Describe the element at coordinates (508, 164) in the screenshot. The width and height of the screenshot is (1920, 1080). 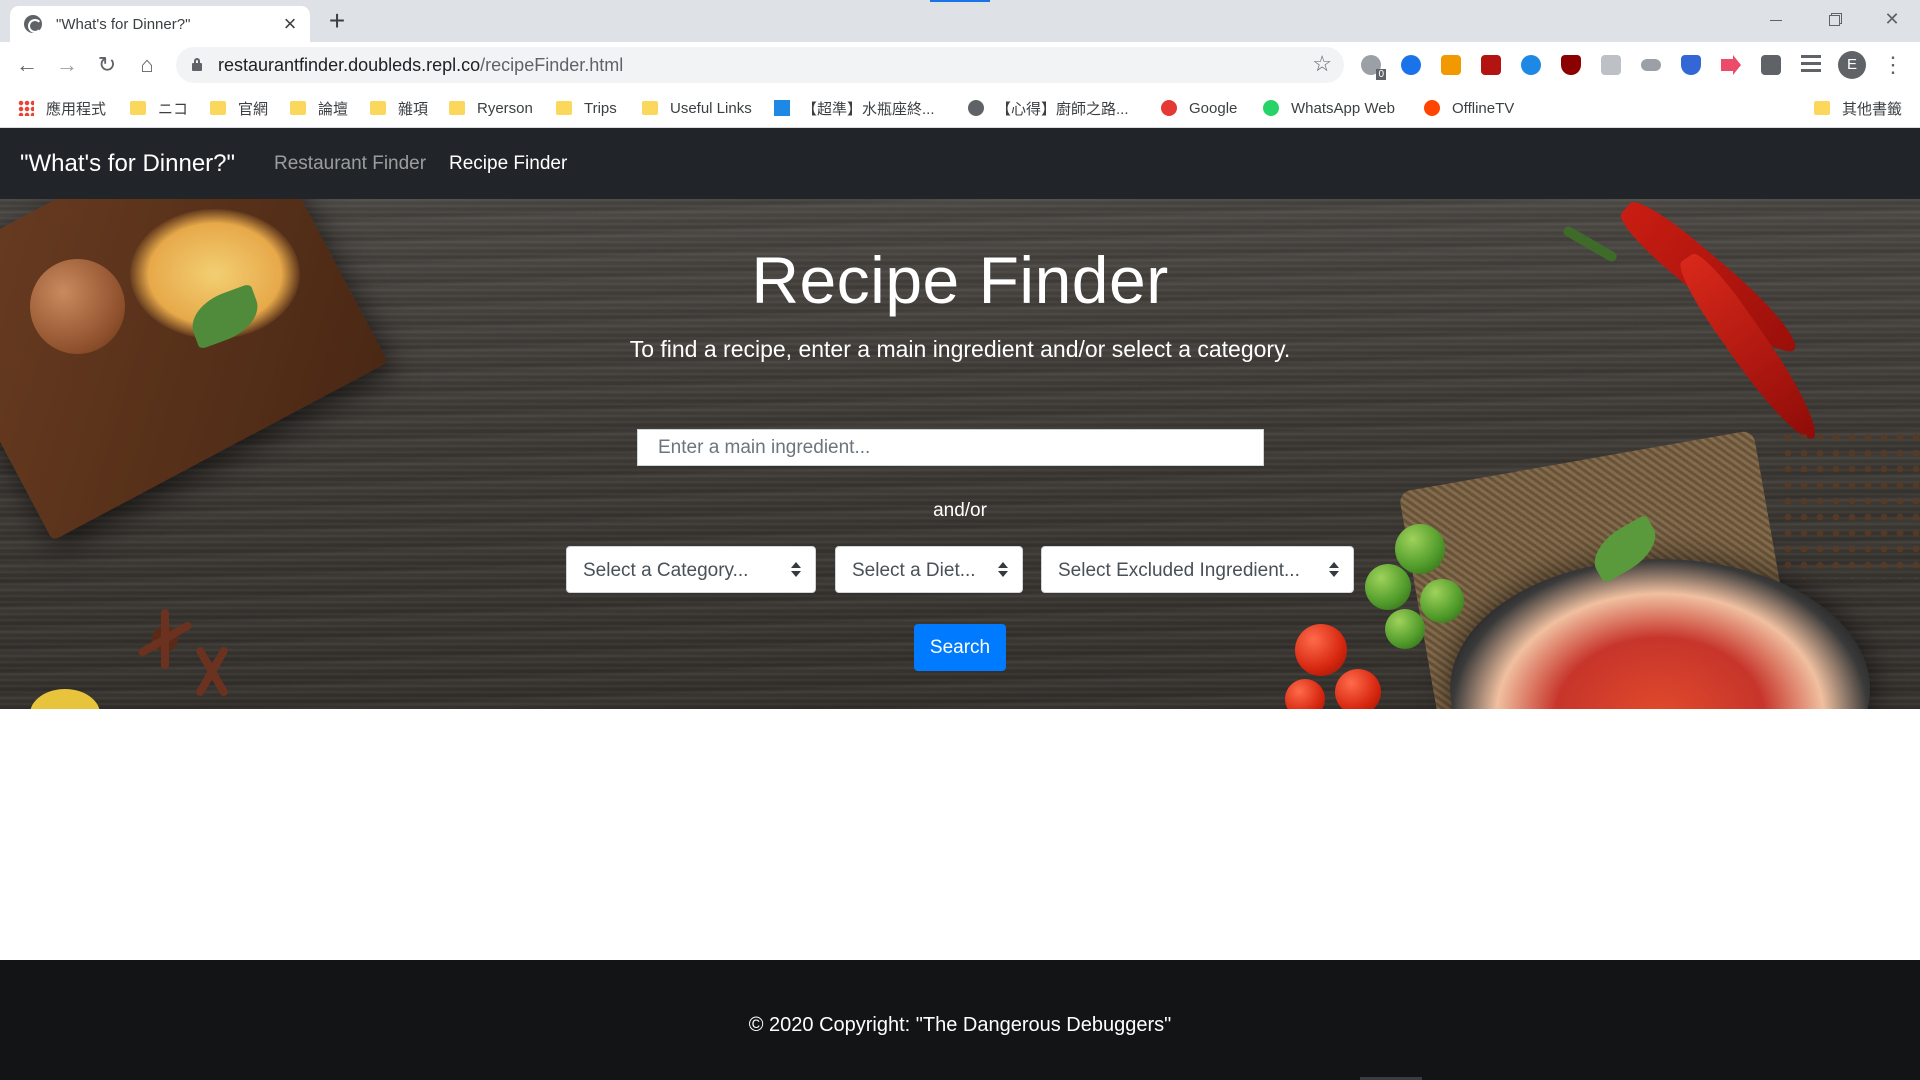
I see `nav-link-recipe-finder: Recipe Finder` at that location.